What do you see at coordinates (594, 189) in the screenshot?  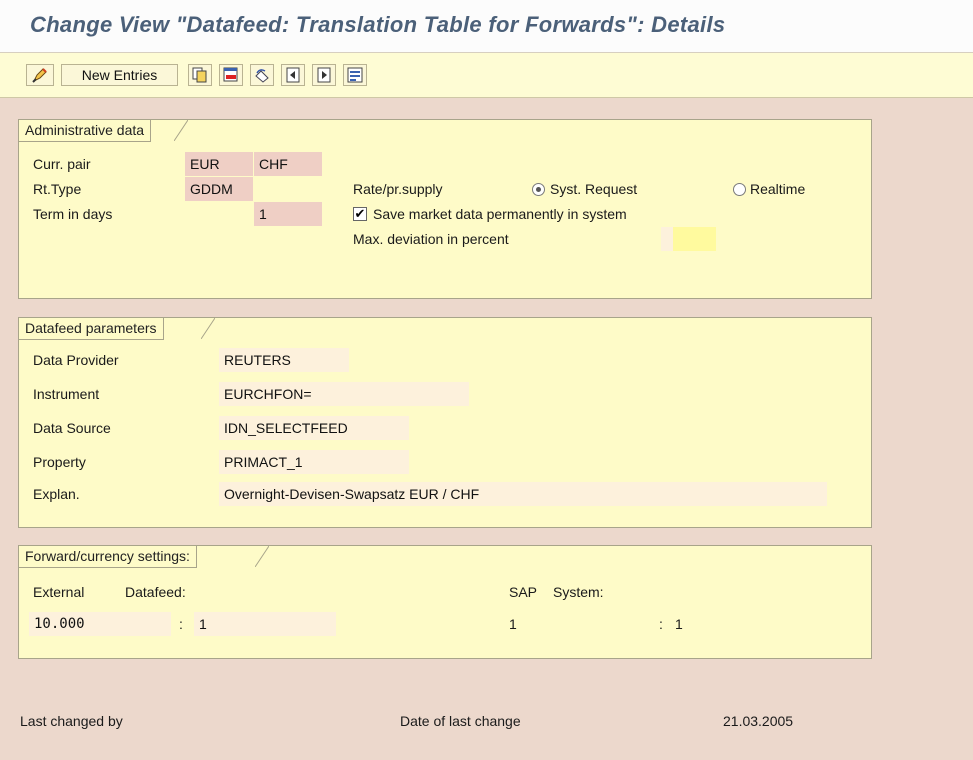 I see `syst-request-label: Syst. Request` at bounding box center [594, 189].